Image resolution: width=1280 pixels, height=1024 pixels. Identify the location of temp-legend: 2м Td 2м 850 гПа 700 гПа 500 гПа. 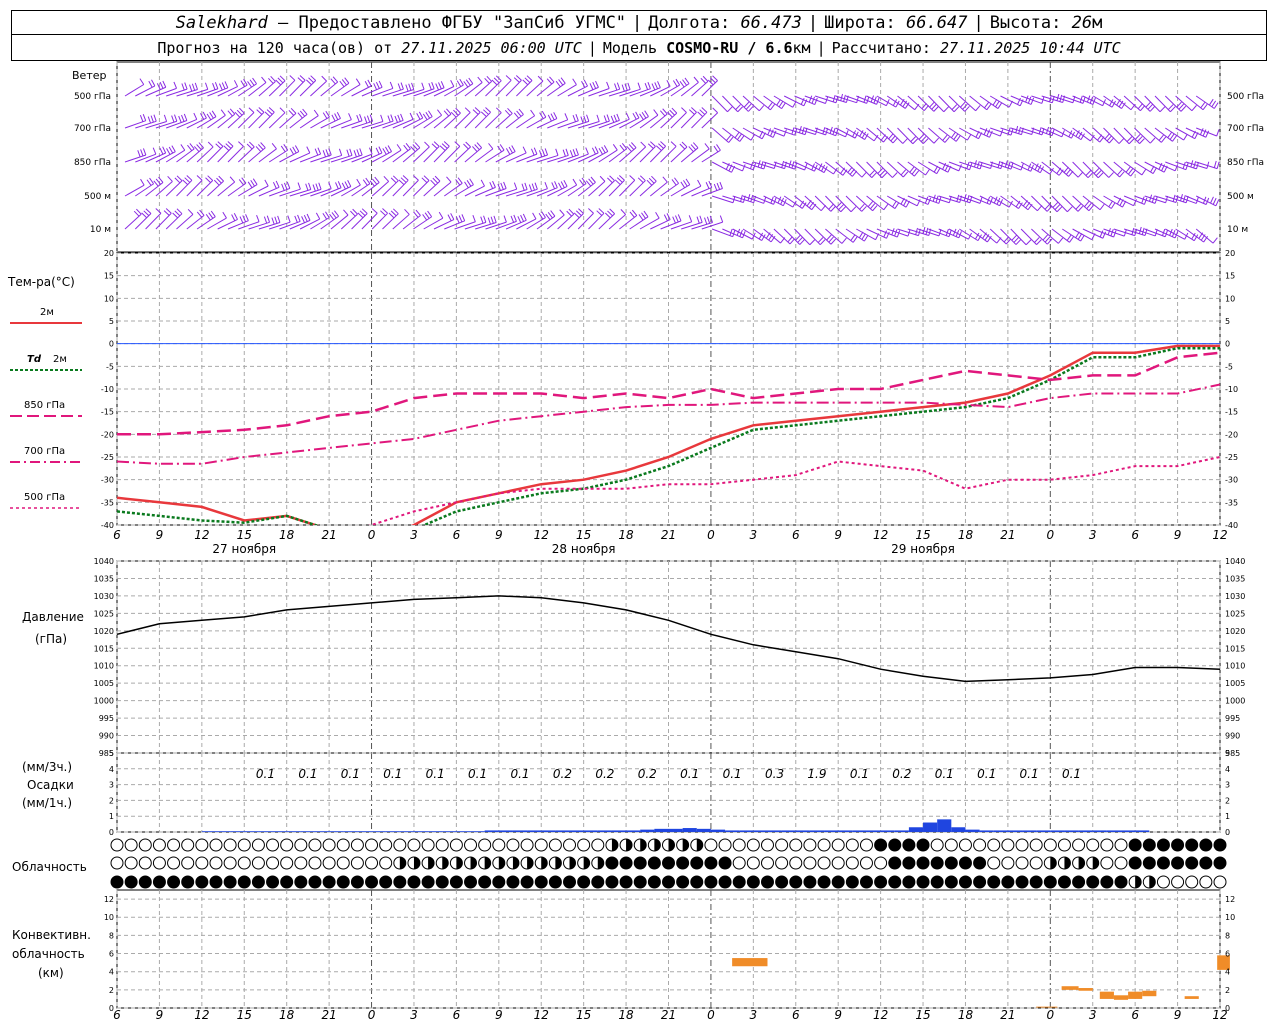
(46, 408).